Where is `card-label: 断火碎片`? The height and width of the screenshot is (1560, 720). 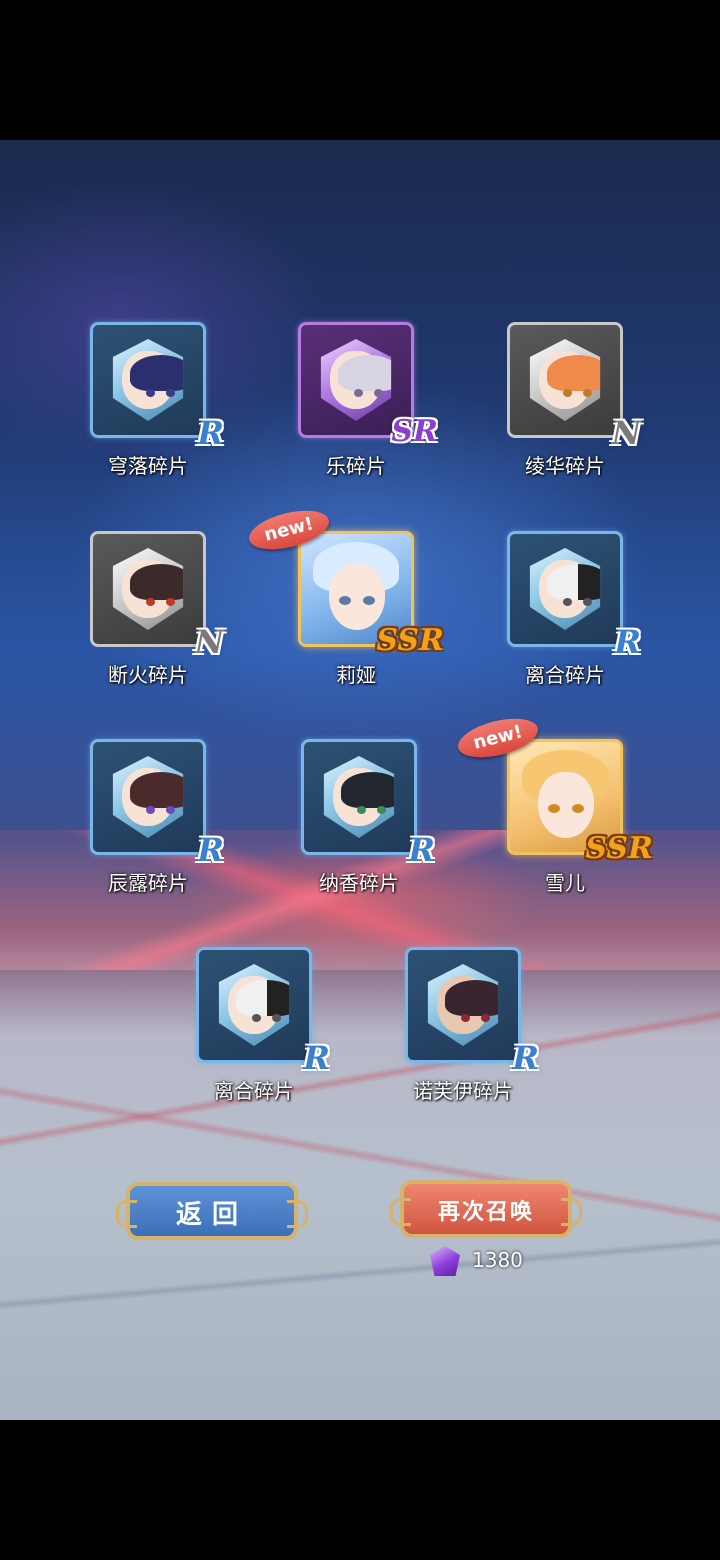 card-label: 断火碎片 is located at coordinates (148, 675).